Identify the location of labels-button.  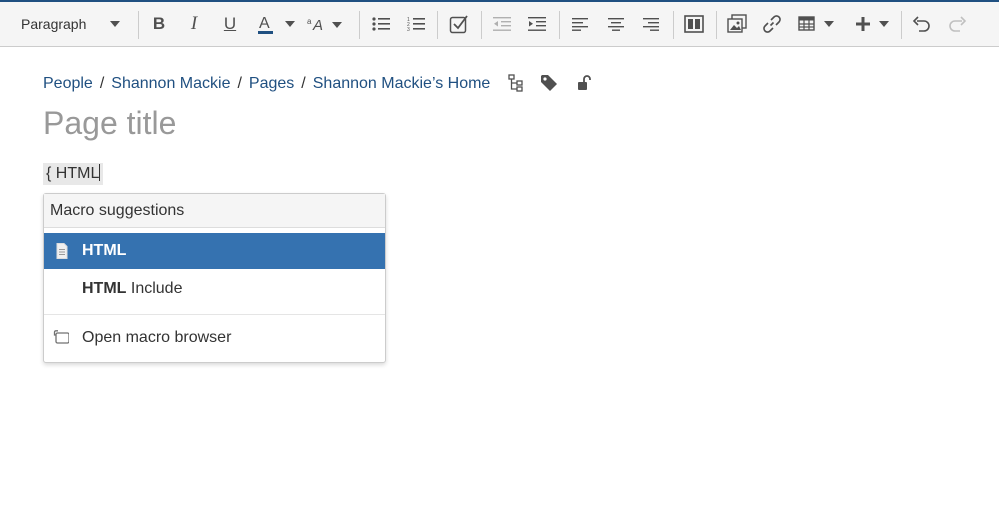
(549, 83).